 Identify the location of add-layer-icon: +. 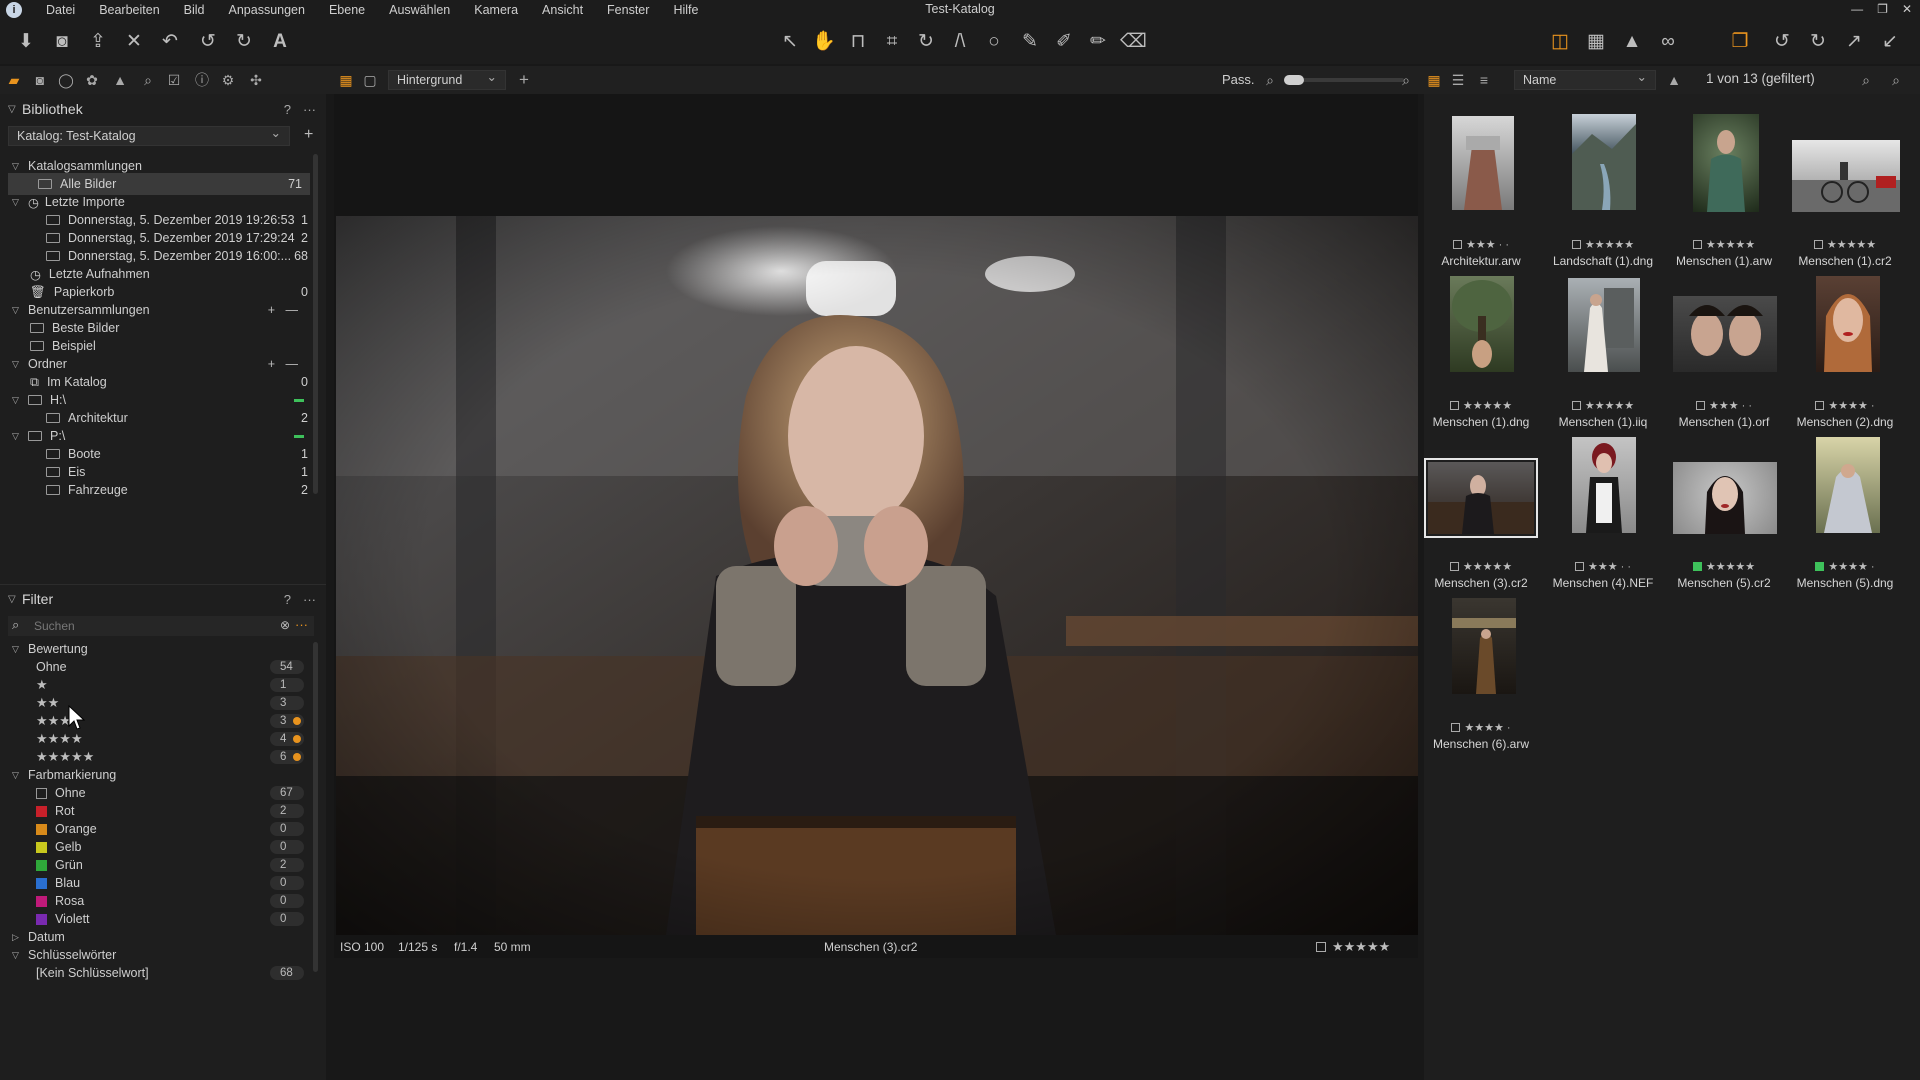
(524, 80).